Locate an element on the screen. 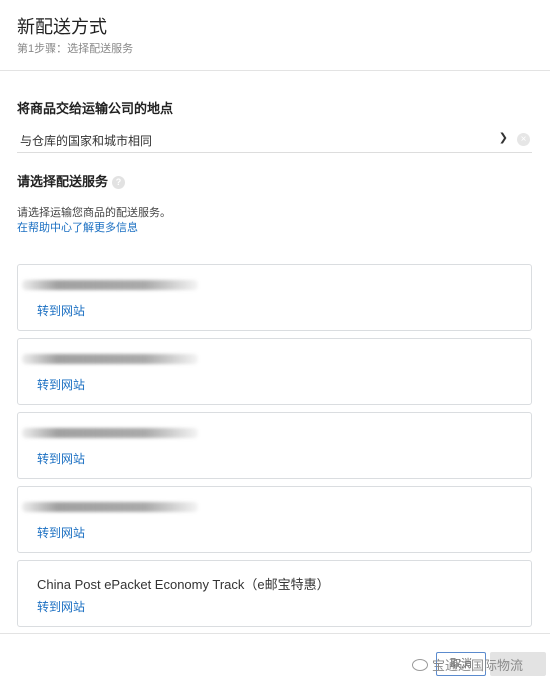  handover-select: 与仓库的国家和城市相同 ❯ × is located at coordinates (274, 140).